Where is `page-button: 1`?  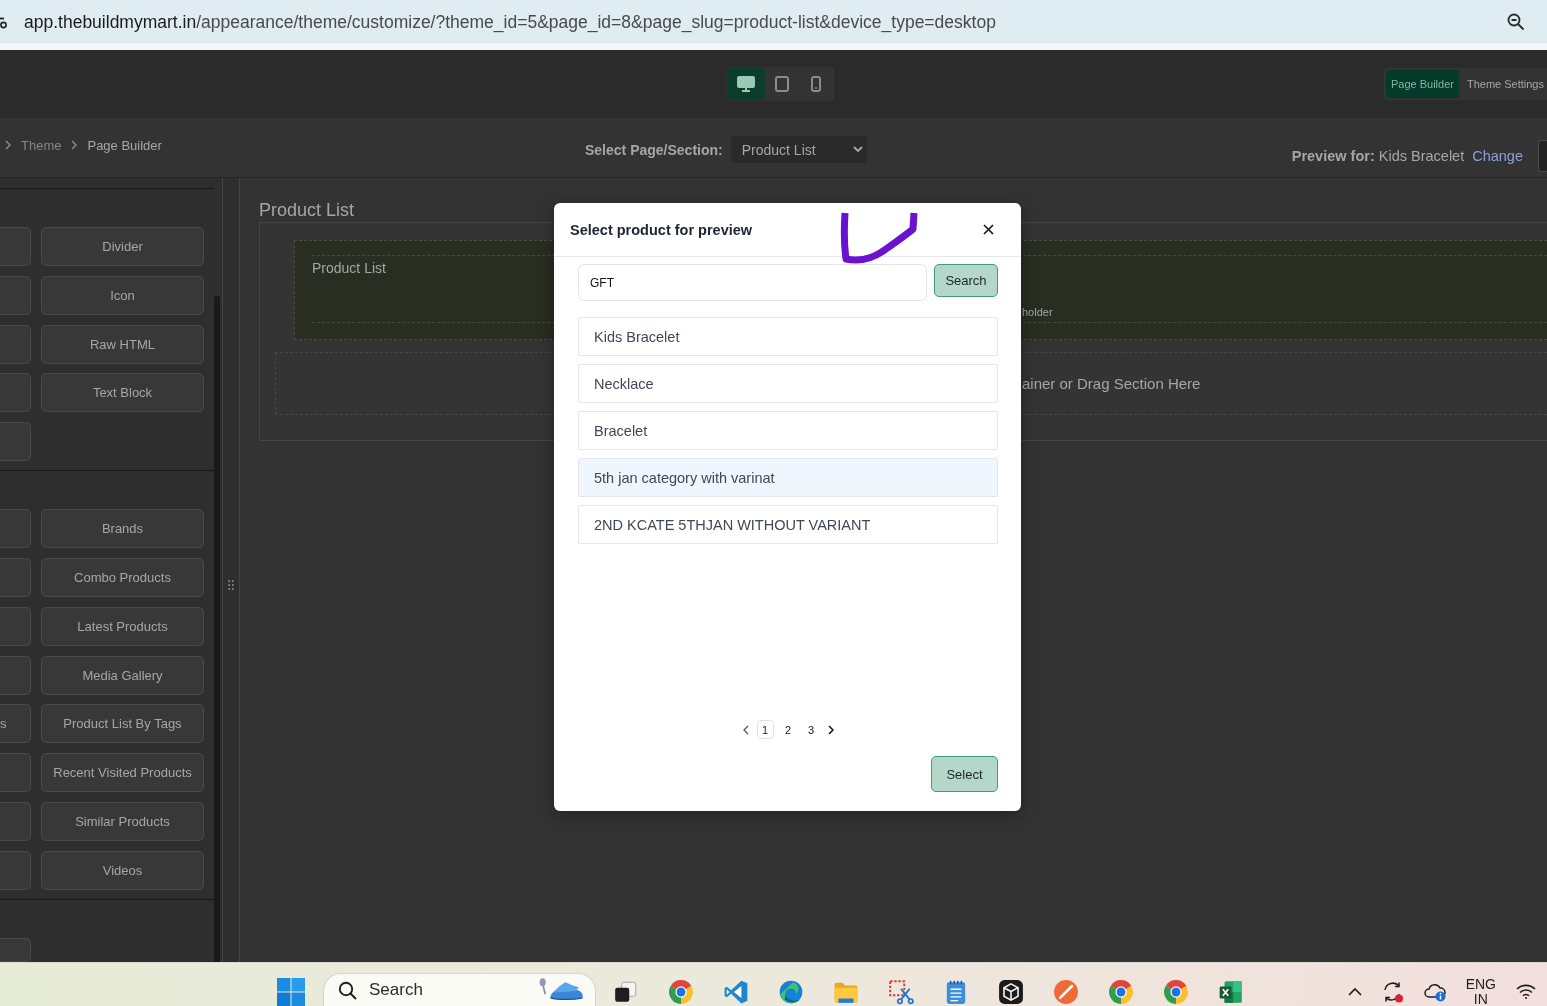 page-button: 1 is located at coordinates (765, 729).